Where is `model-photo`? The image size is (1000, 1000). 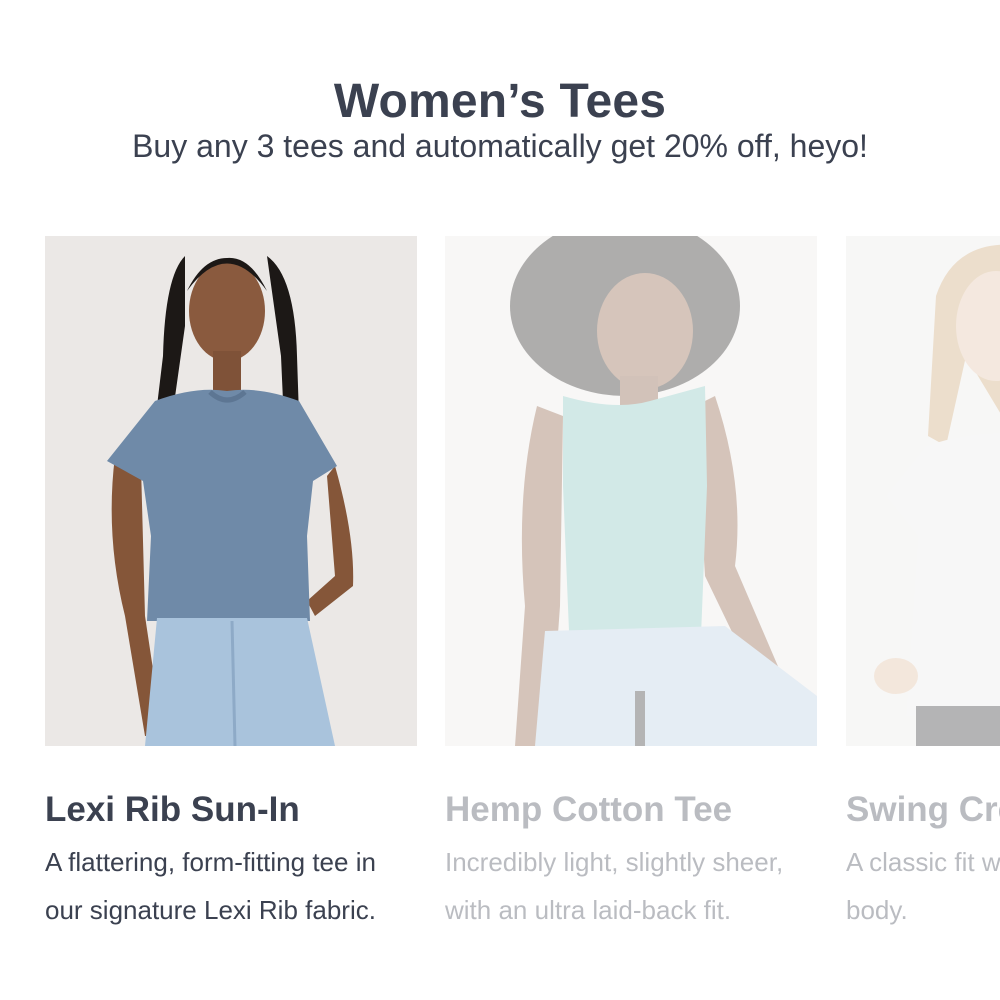 model-photo is located at coordinates (923, 491).